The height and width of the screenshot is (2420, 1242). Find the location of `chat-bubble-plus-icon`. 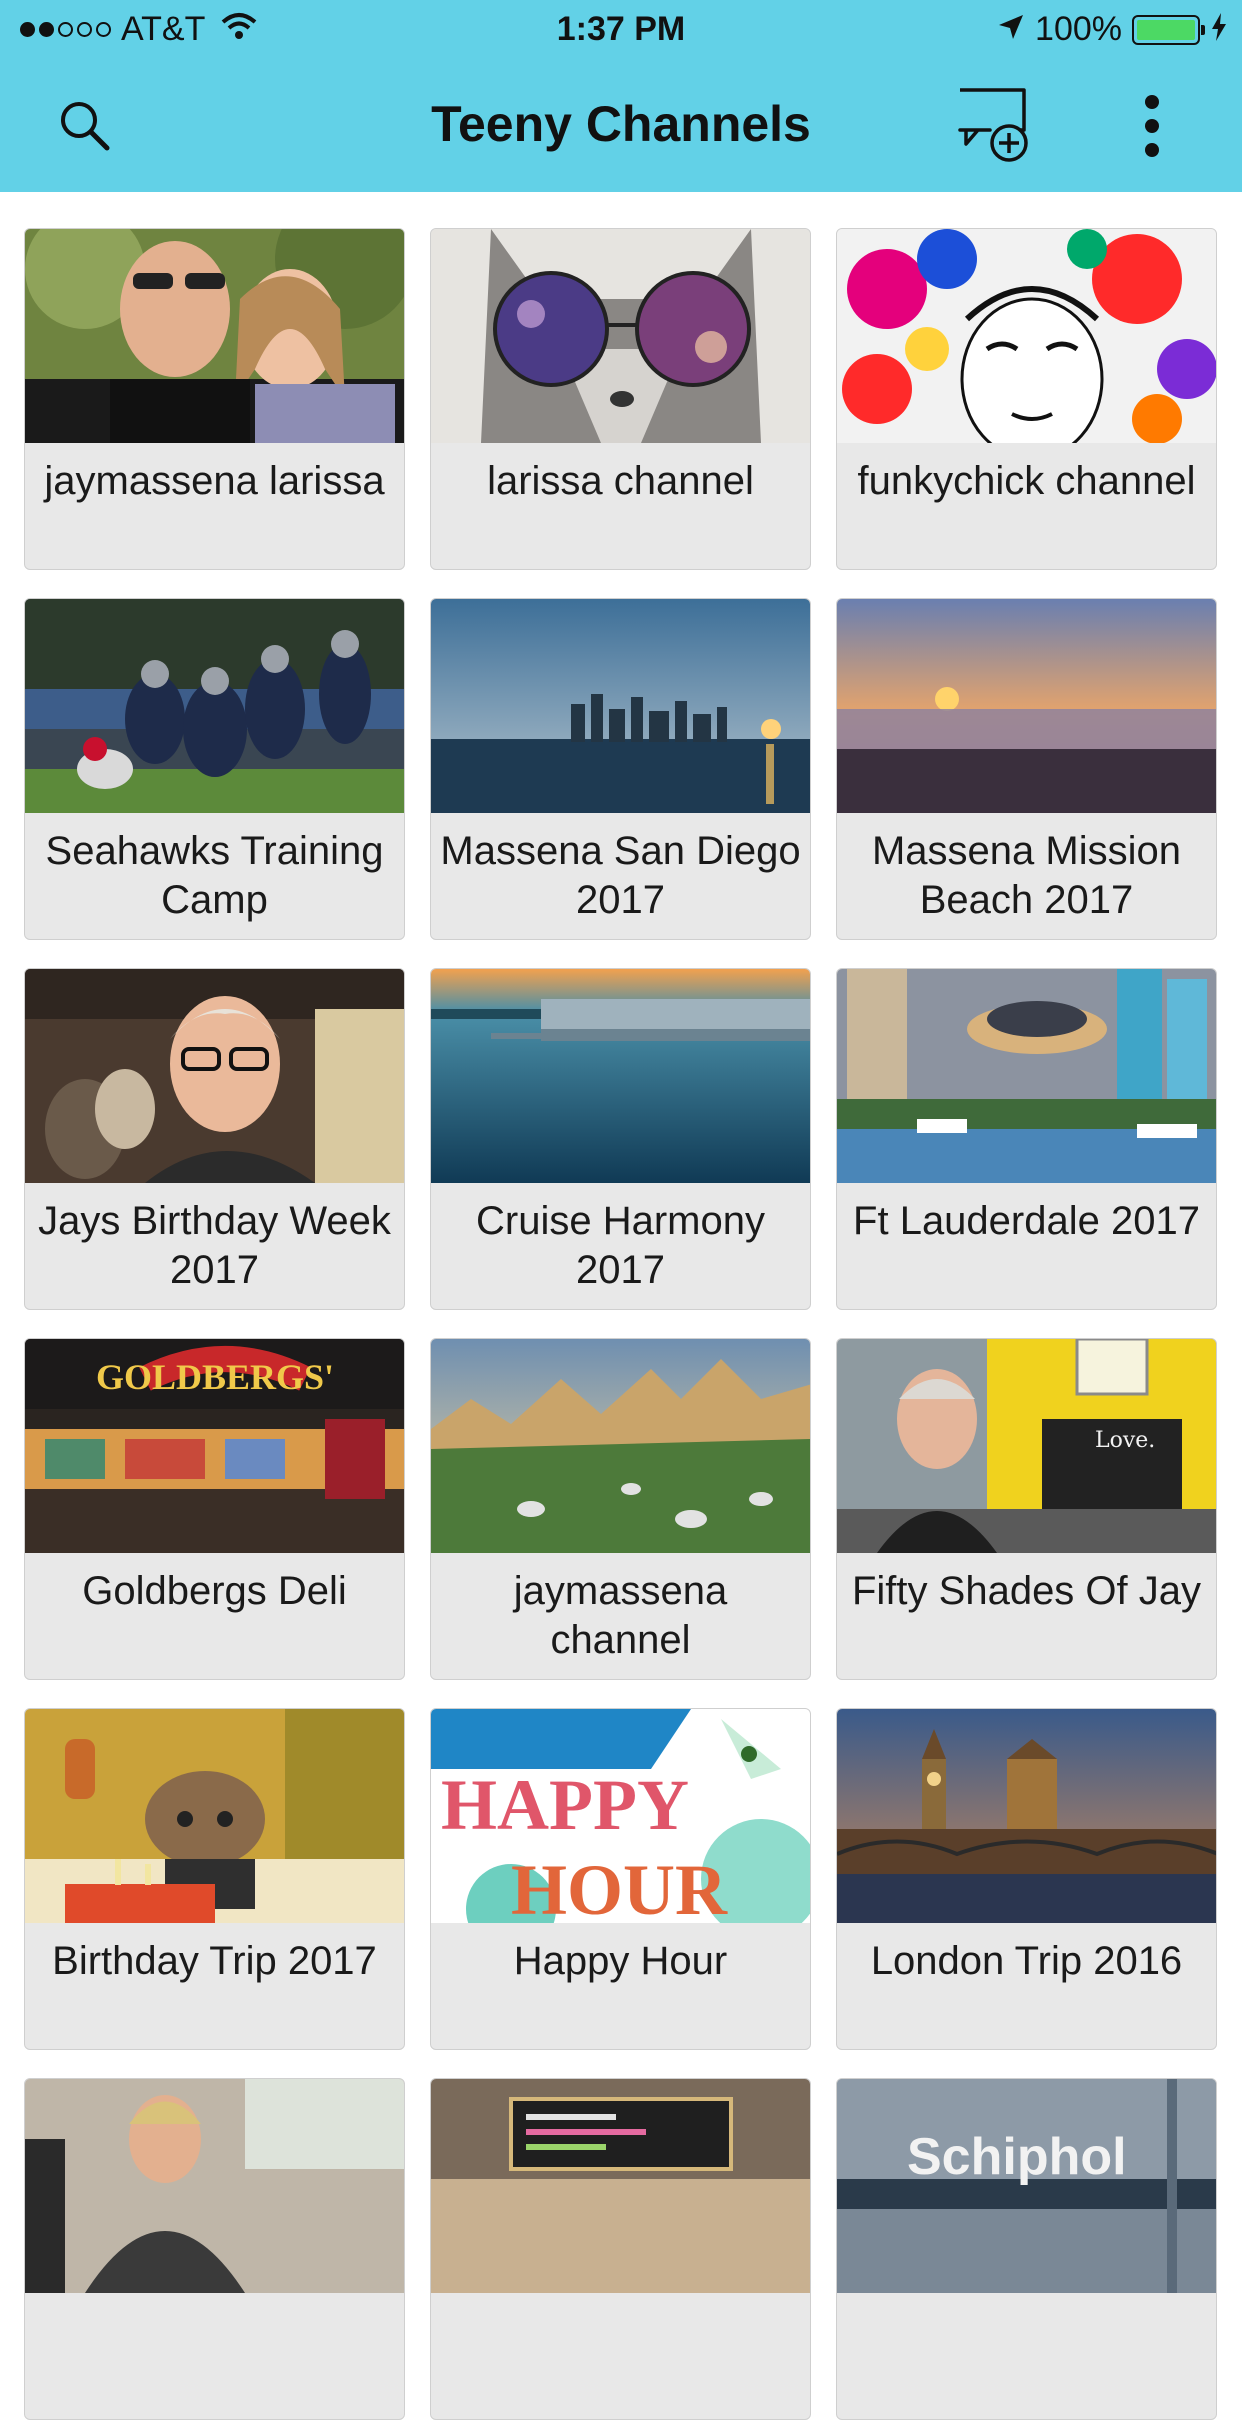

chat-bubble-plus-icon is located at coordinates (993, 125).